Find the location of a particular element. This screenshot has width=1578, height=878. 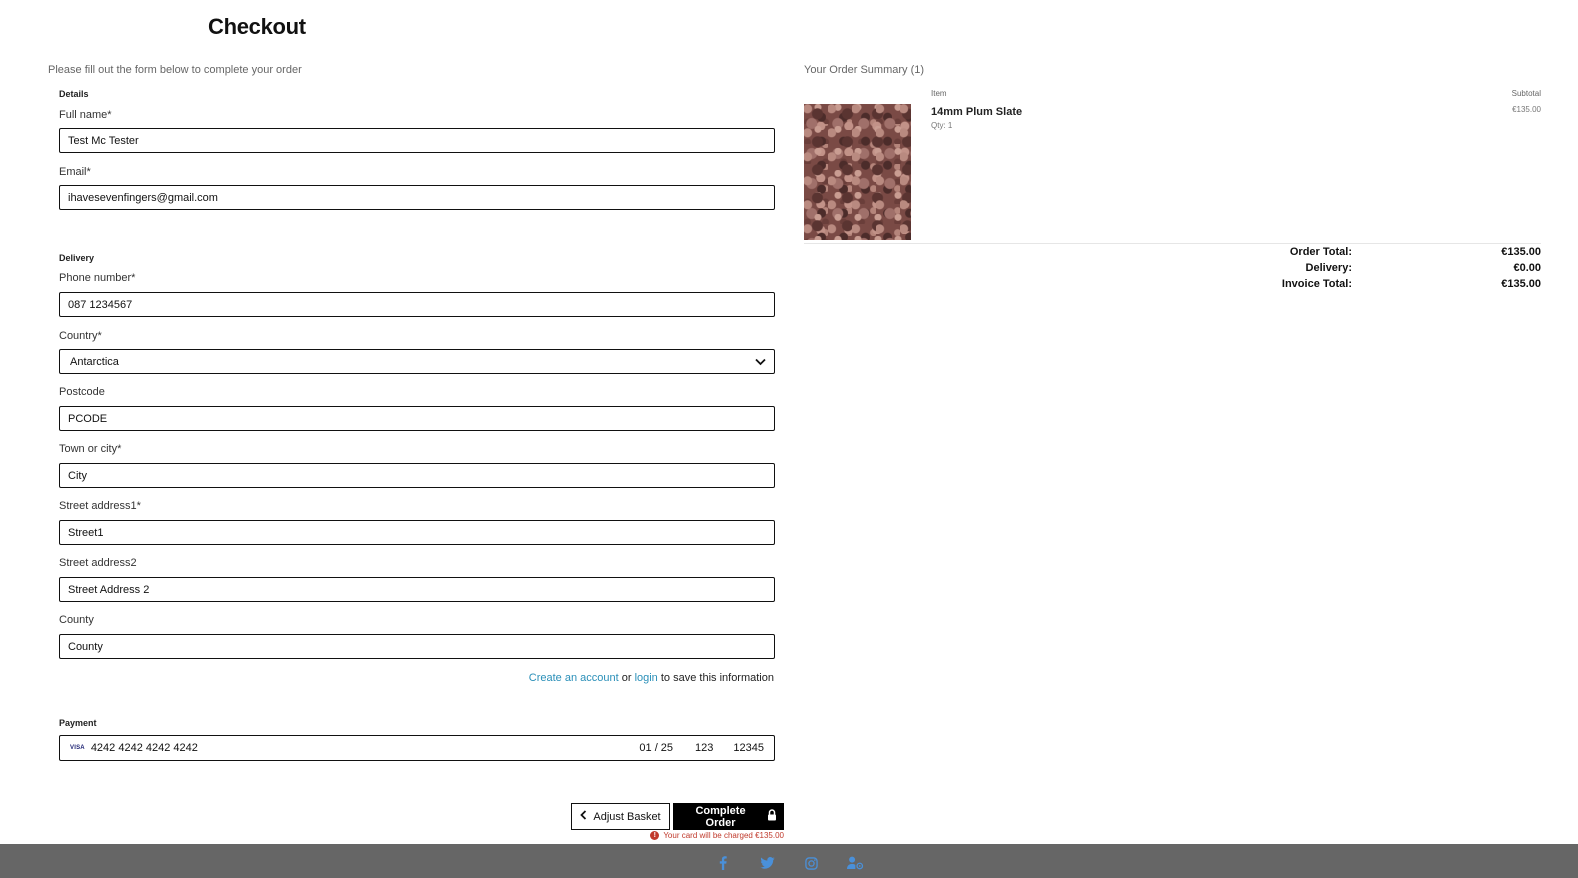

charge-warning-text: Your card will be charged €135.00 is located at coordinates (723, 835).